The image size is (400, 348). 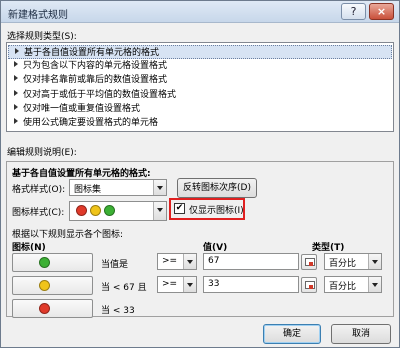 What do you see at coordinates (179, 208) in the screenshot?
I see `show-icon-only-checkbox: ✔` at bounding box center [179, 208].